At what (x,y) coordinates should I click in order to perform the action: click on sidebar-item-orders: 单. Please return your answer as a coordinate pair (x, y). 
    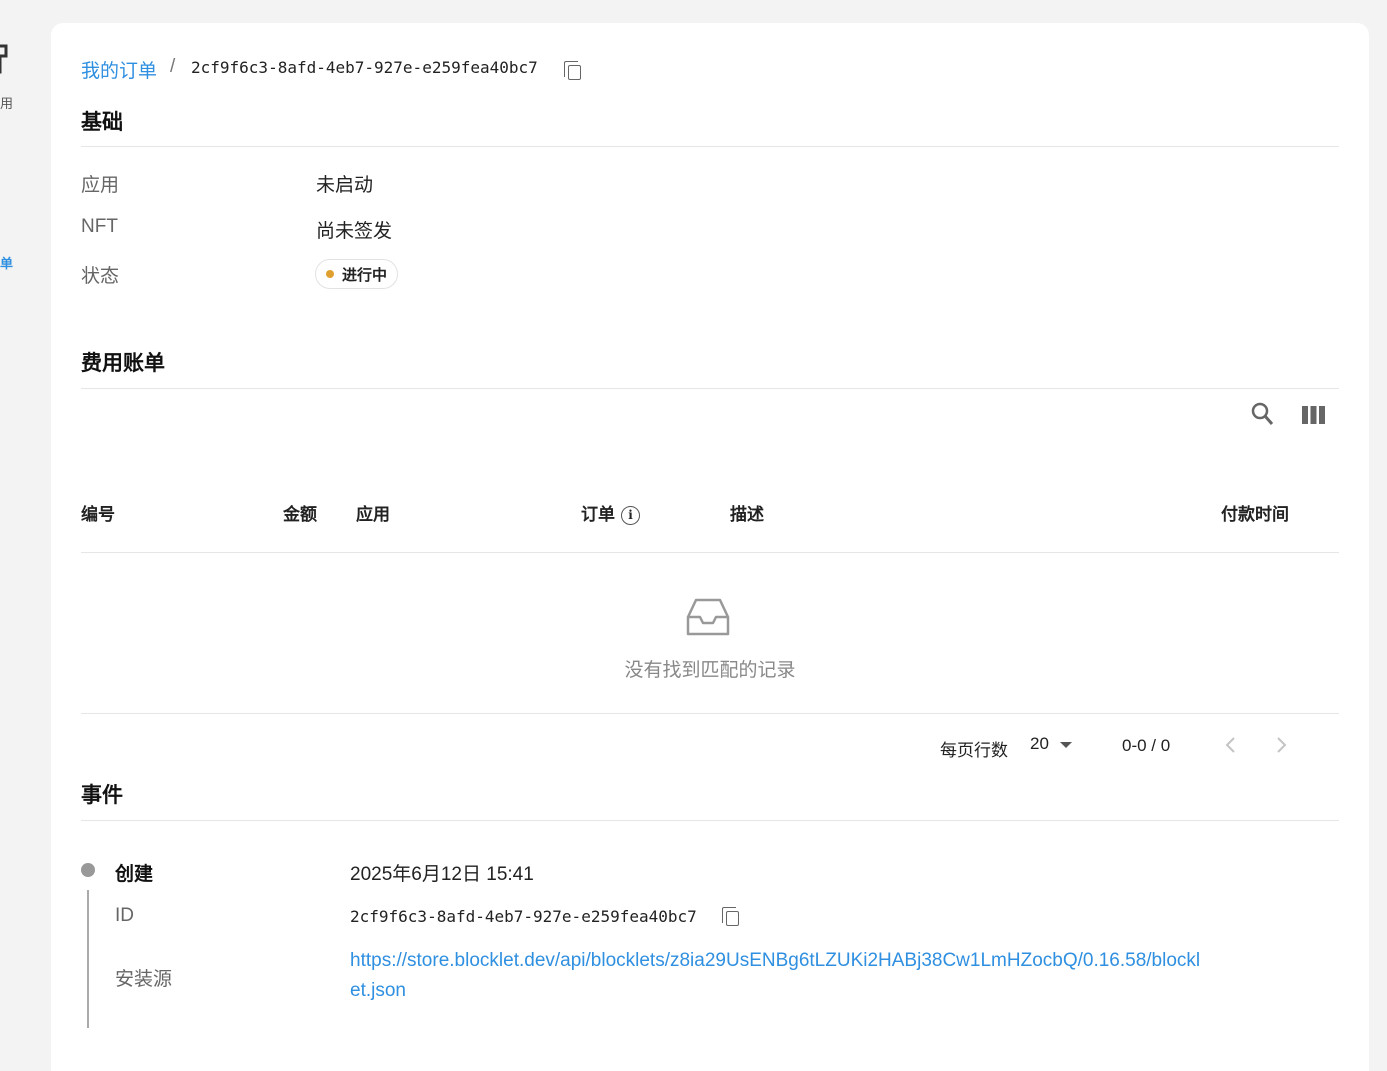
    Looking at the image, I should click on (20, 237).